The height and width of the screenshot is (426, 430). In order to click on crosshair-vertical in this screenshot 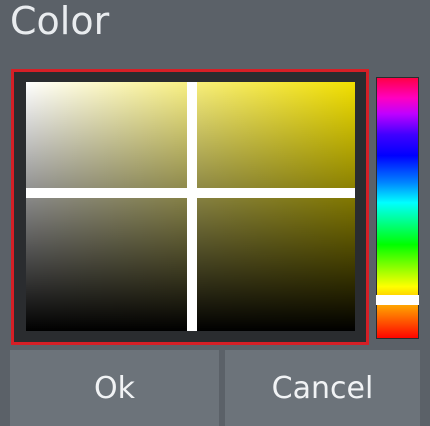, I will do `click(192, 206)`.